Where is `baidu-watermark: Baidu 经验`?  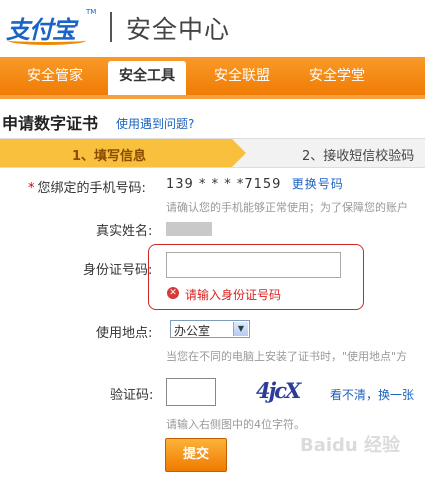 baidu-watermark: Baidu 经验 is located at coordinates (360, 445).